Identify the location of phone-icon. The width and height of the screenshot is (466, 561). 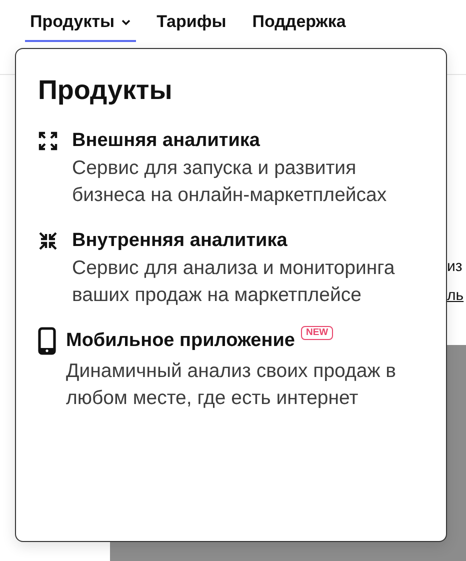
(47, 341).